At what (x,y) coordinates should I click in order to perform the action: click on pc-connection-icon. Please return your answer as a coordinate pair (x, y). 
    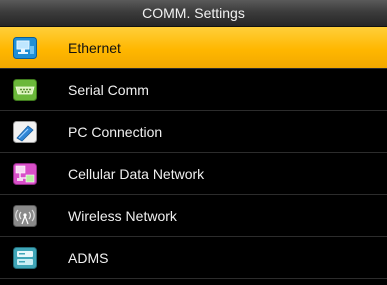
    Looking at the image, I should click on (25, 131).